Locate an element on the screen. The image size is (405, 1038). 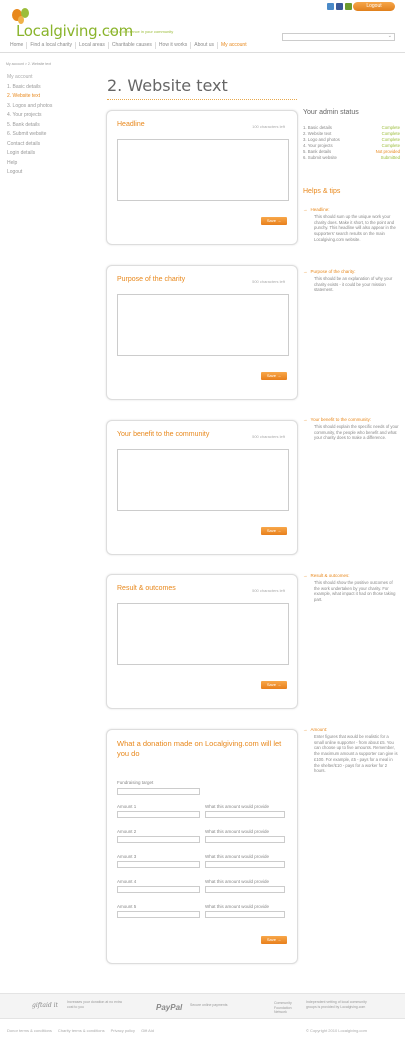
logout-button: Logout is located at coordinates (374, 6).